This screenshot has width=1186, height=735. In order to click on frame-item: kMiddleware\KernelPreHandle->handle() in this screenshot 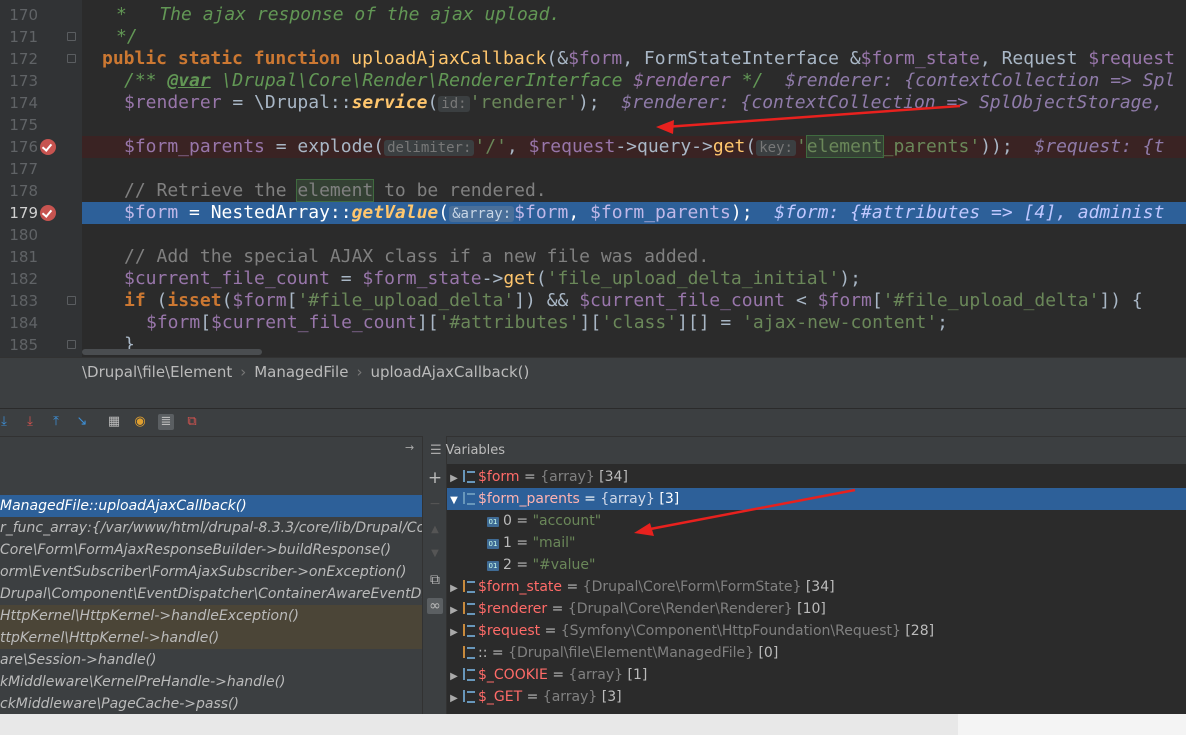, I will do `click(211, 682)`.